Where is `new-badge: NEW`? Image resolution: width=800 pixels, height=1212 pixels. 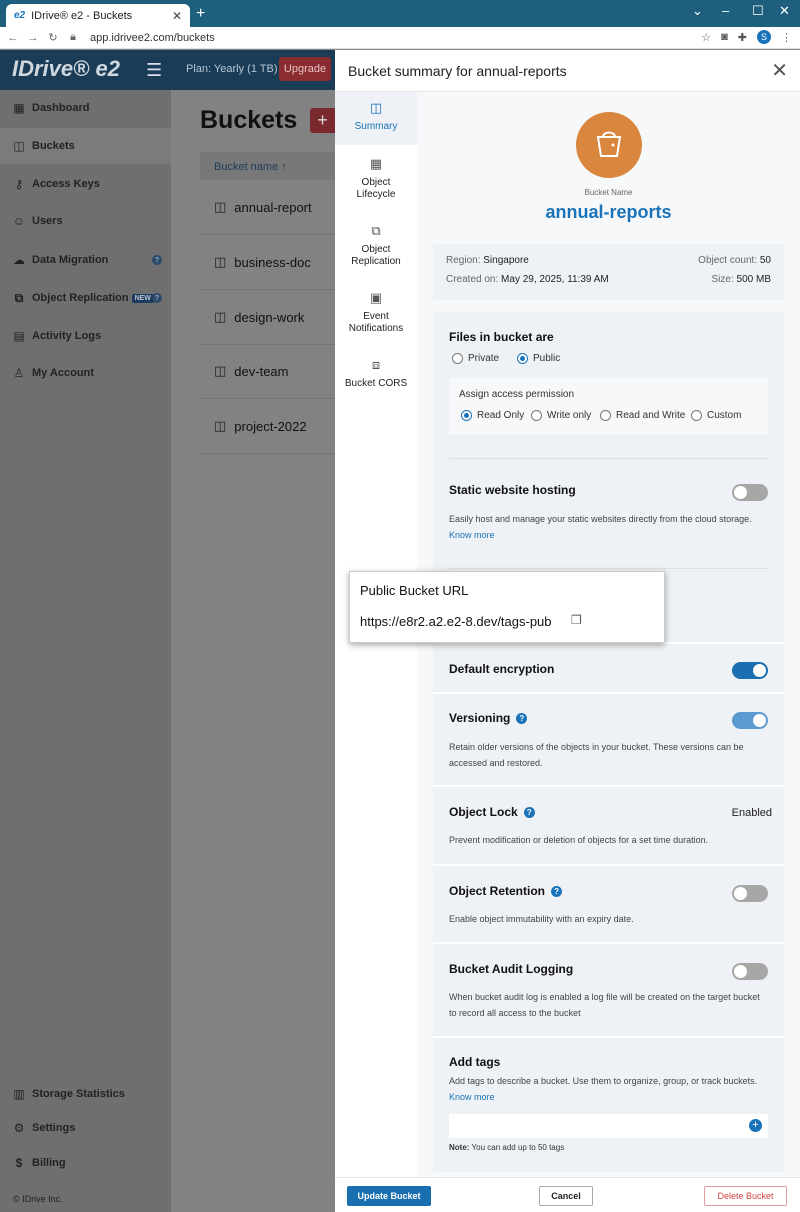
new-badge: NEW is located at coordinates (142, 298).